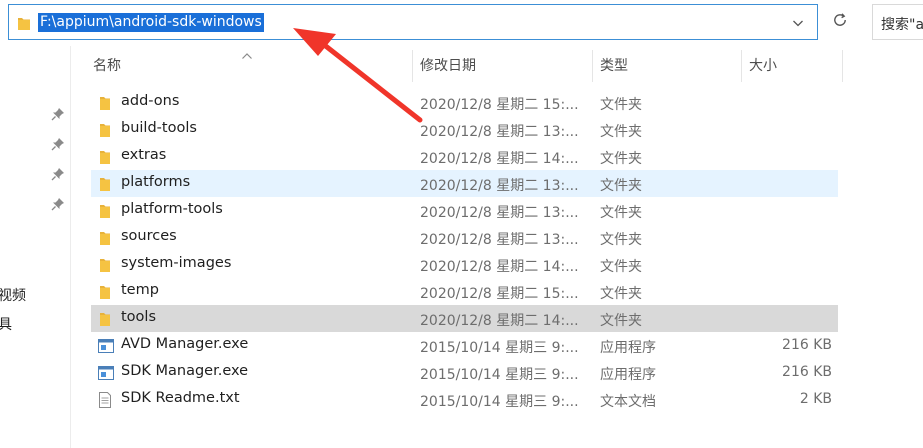  I want to click on address-path: F:\appium\android-sdk-windows, so click(151, 22).